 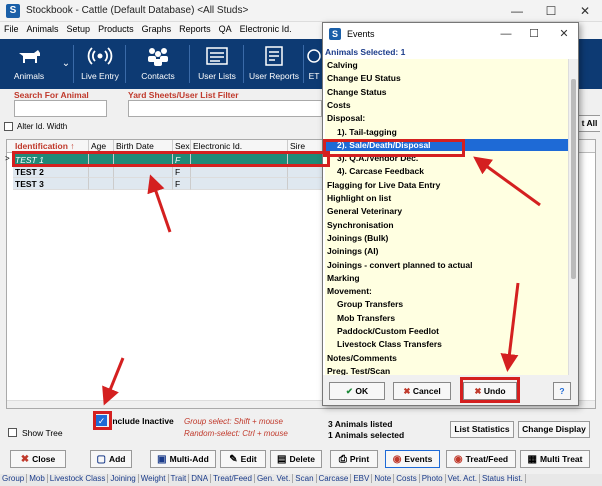 What do you see at coordinates (482, 429) in the screenshot?
I see `list-statistics-button: List Statistics` at bounding box center [482, 429].